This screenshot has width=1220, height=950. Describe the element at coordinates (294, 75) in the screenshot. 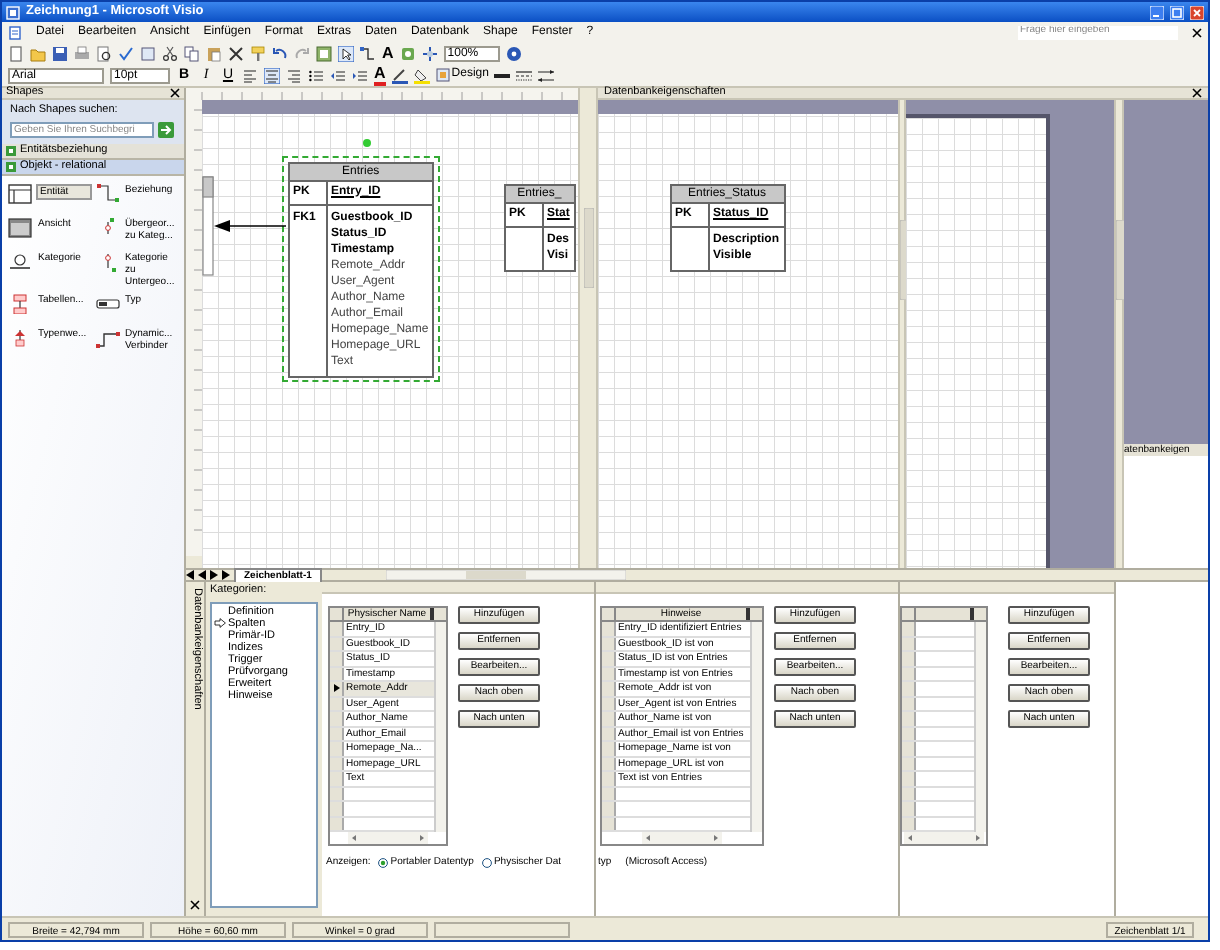

I see `align-right-icon` at that location.